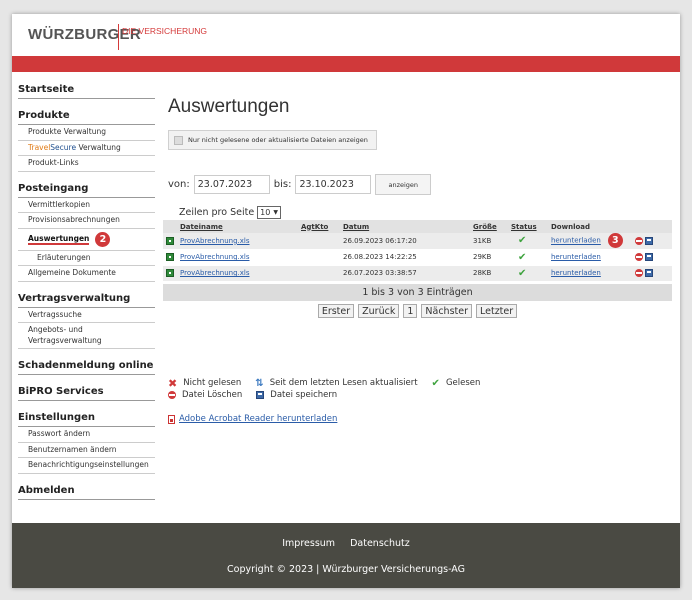 The image size is (692, 600). I want to click on sidebar-section-einstellungen: Einstellungen, so click(86, 418).